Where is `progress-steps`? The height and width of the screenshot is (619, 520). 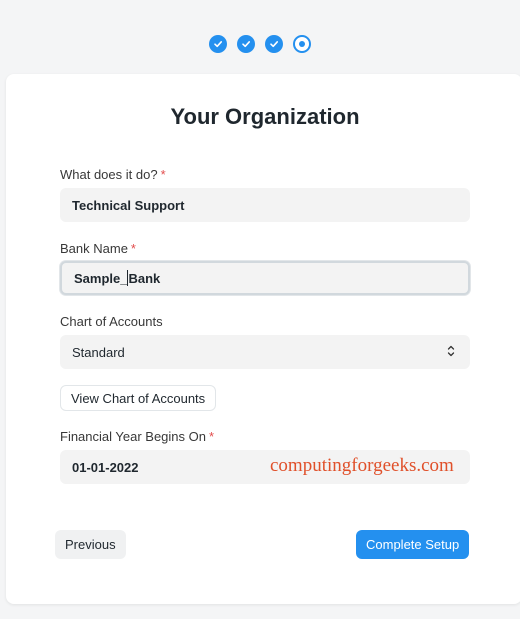 progress-steps is located at coordinates (260, 44).